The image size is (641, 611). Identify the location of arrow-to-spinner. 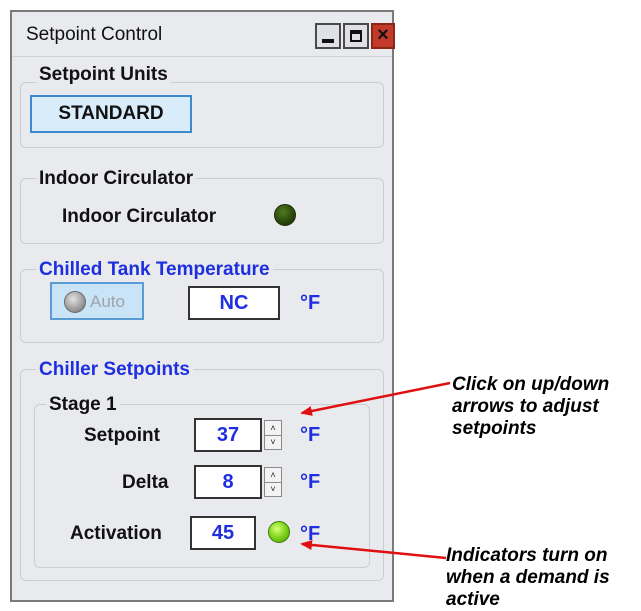
(375, 398).